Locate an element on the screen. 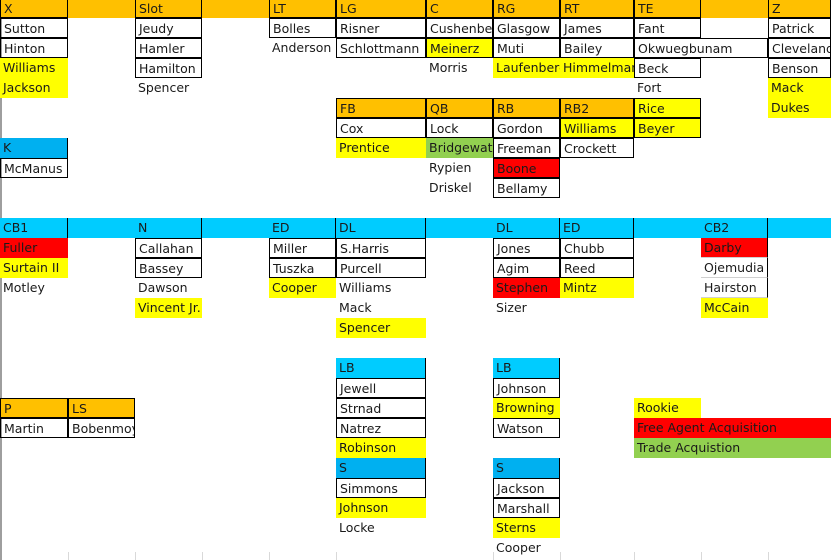 The width and height of the screenshot is (831, 560). player-cell: Marshall is located at coordinates (526, 508).